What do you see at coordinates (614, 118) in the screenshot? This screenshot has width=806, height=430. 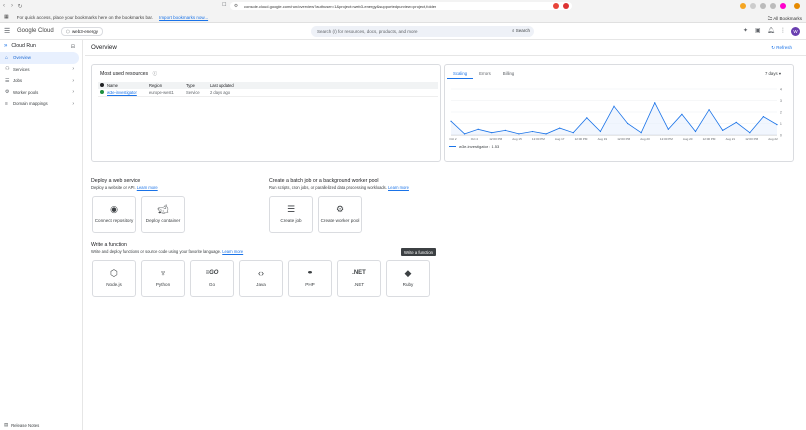 I see `series-area` at bounding box center [614, 118].